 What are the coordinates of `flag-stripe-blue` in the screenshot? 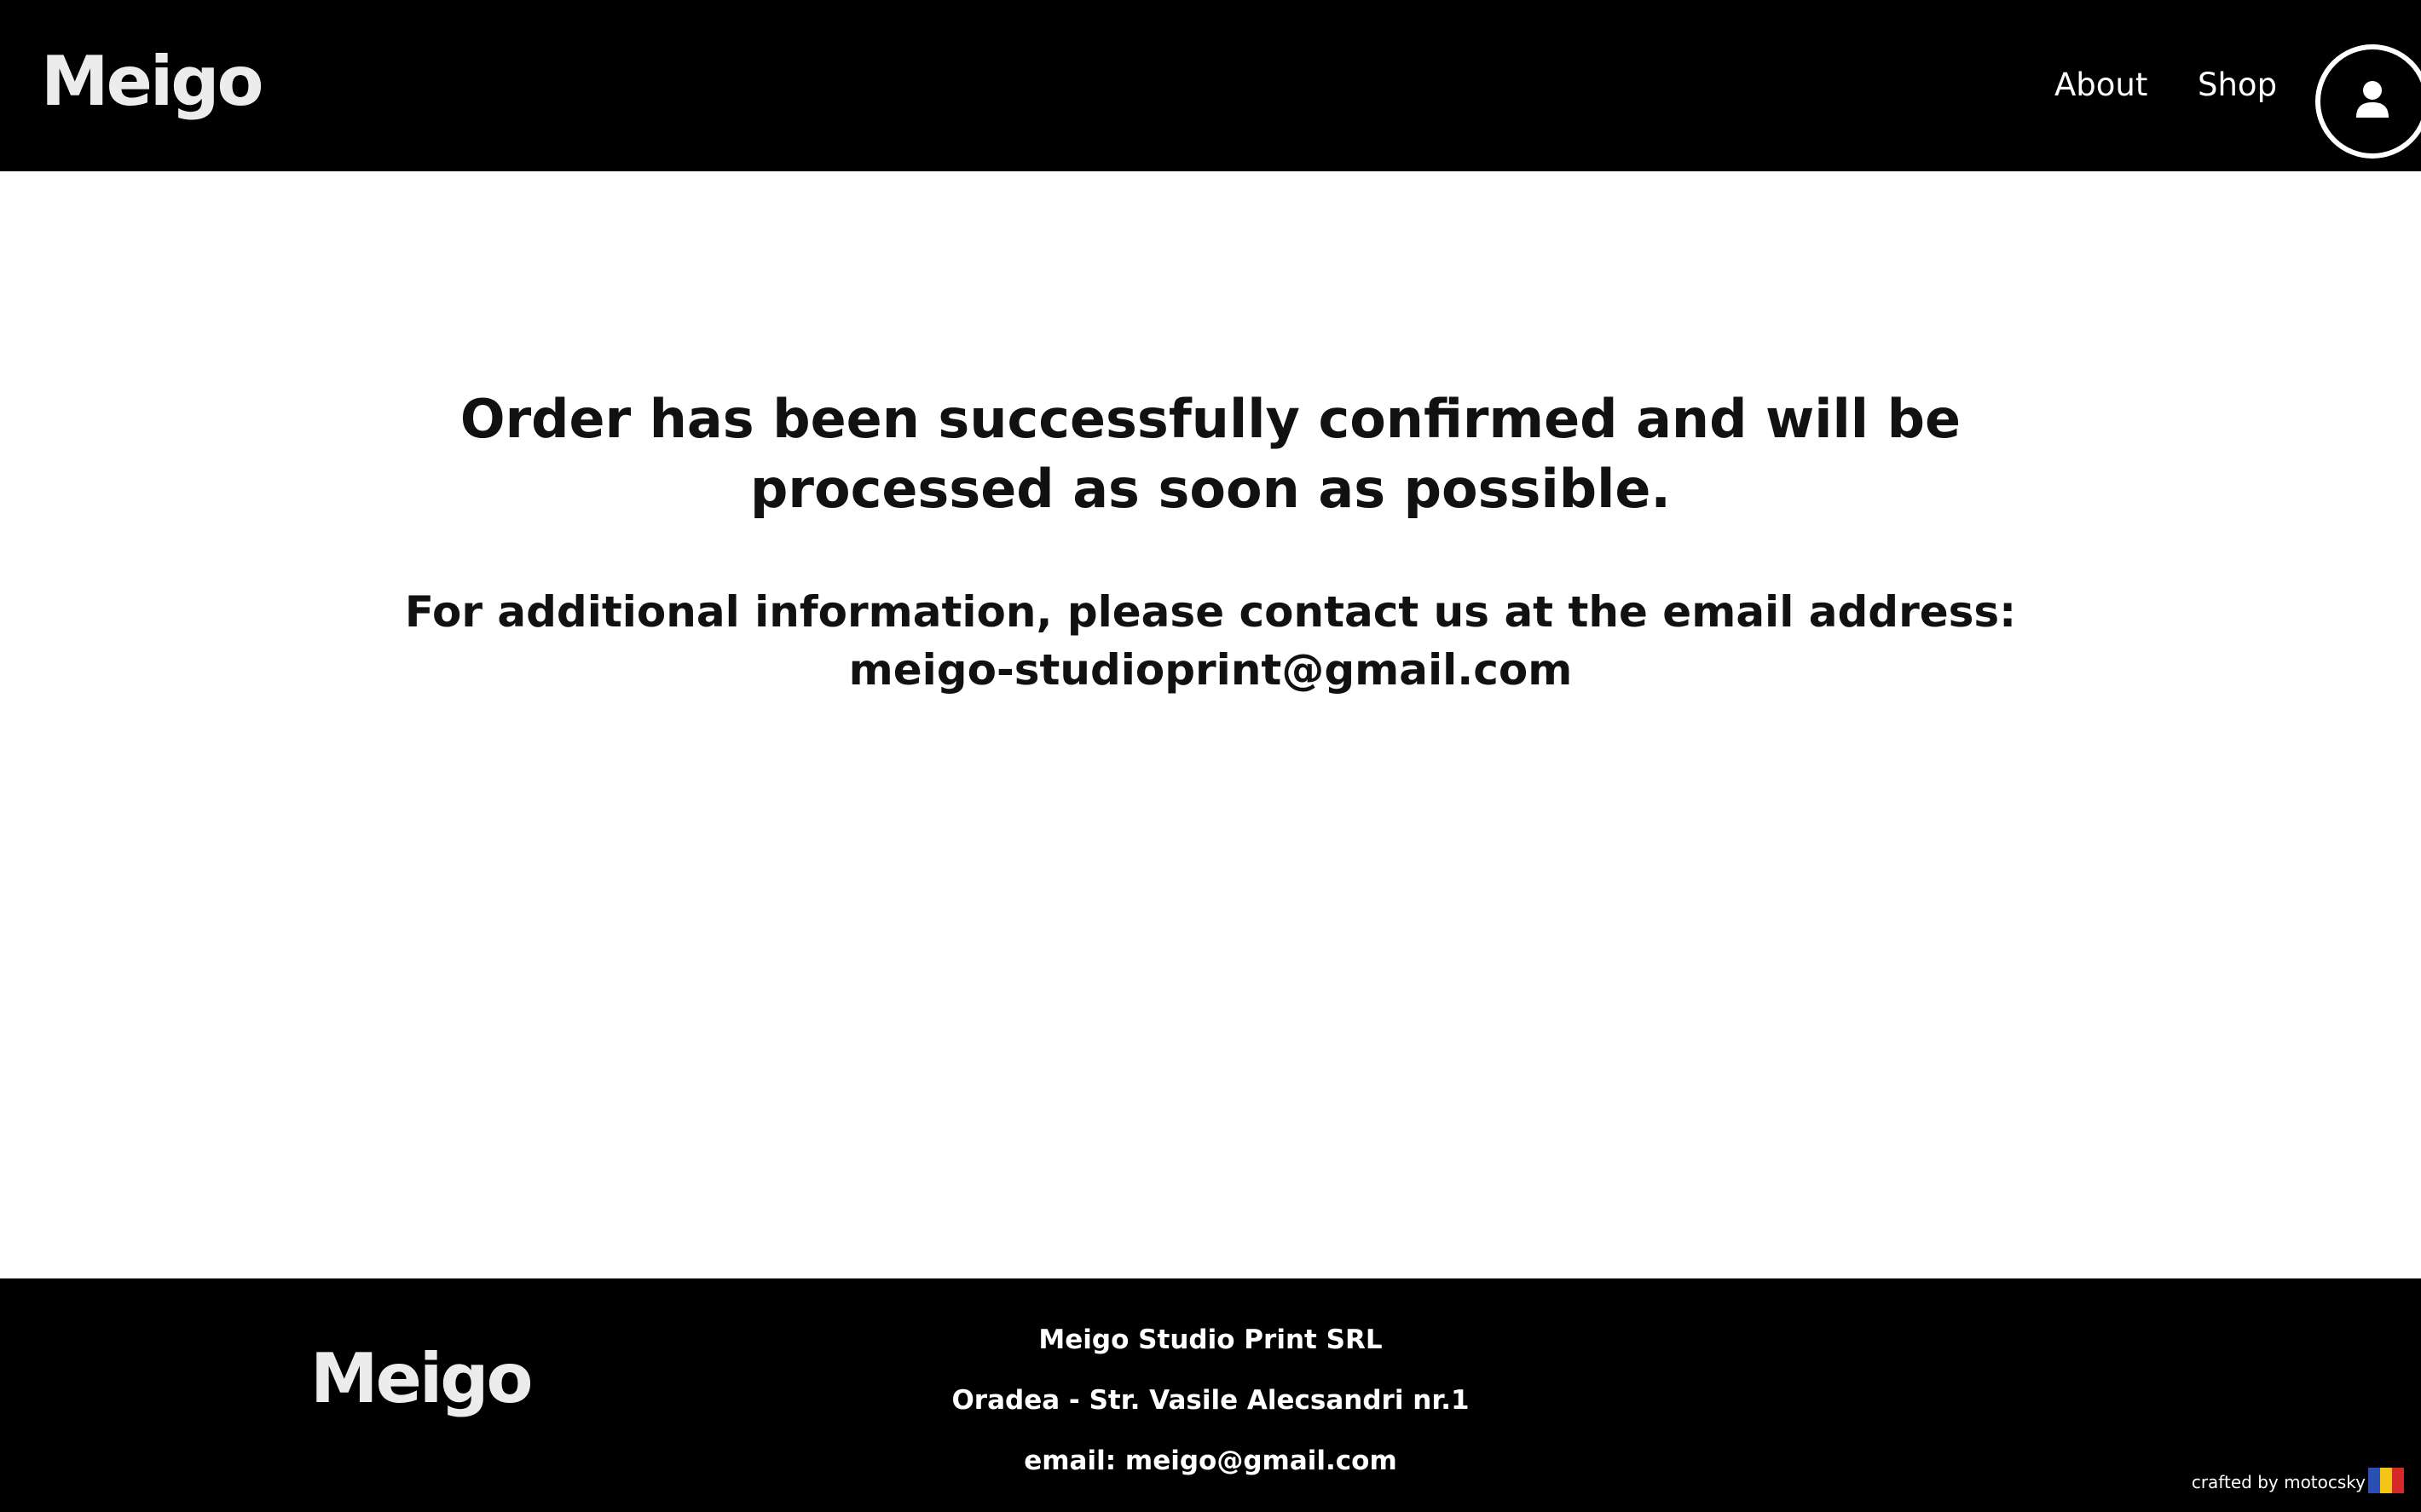 It's located at (2374, 1480).